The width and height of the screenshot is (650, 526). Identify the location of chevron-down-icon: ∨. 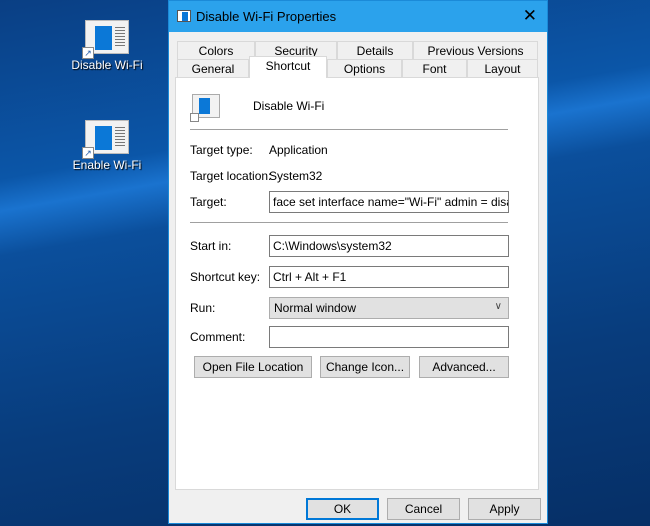
(498, 306).